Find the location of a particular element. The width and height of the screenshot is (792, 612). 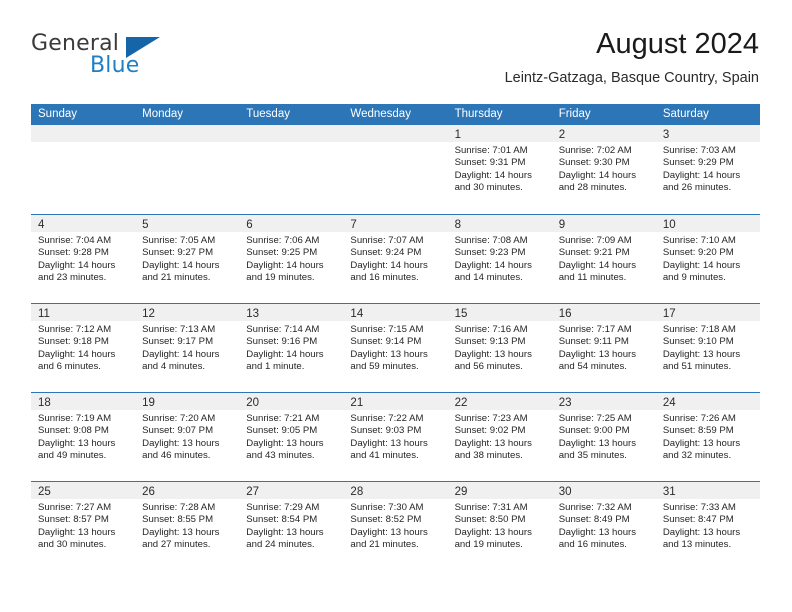

day-number-band: 12 is located at coordinates (187, 312).